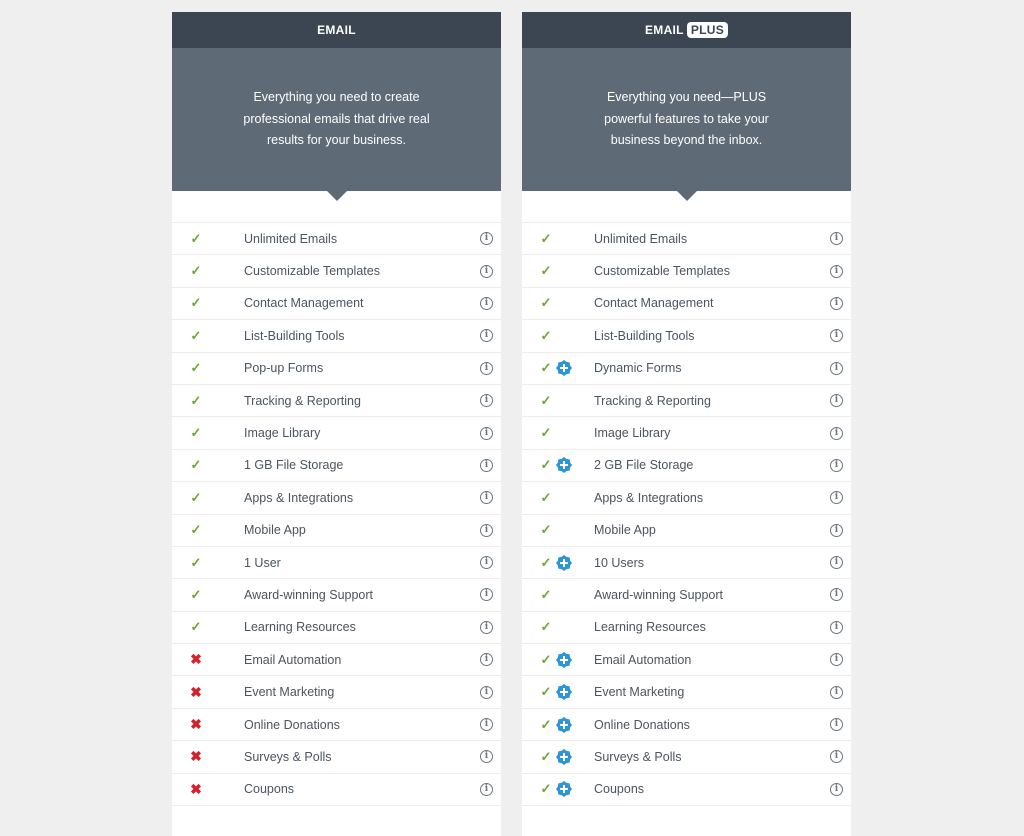 The height and width of the screenshot is (836, 1024). Describe the element at coordinates (686, 433) in the screenshot. I see `feature-row: ✓ Image Library i` at that location.